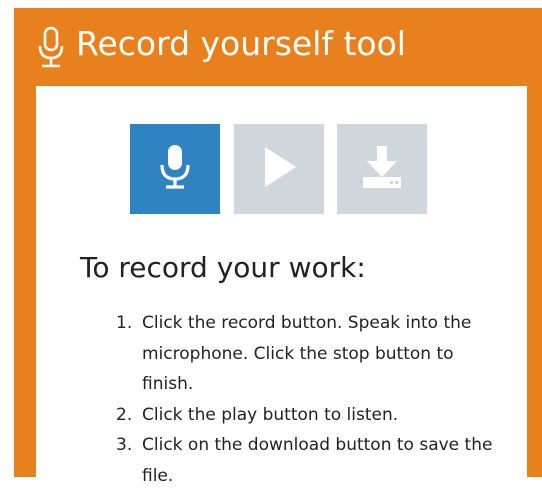  I want to click on download-button, so click(382, 169).